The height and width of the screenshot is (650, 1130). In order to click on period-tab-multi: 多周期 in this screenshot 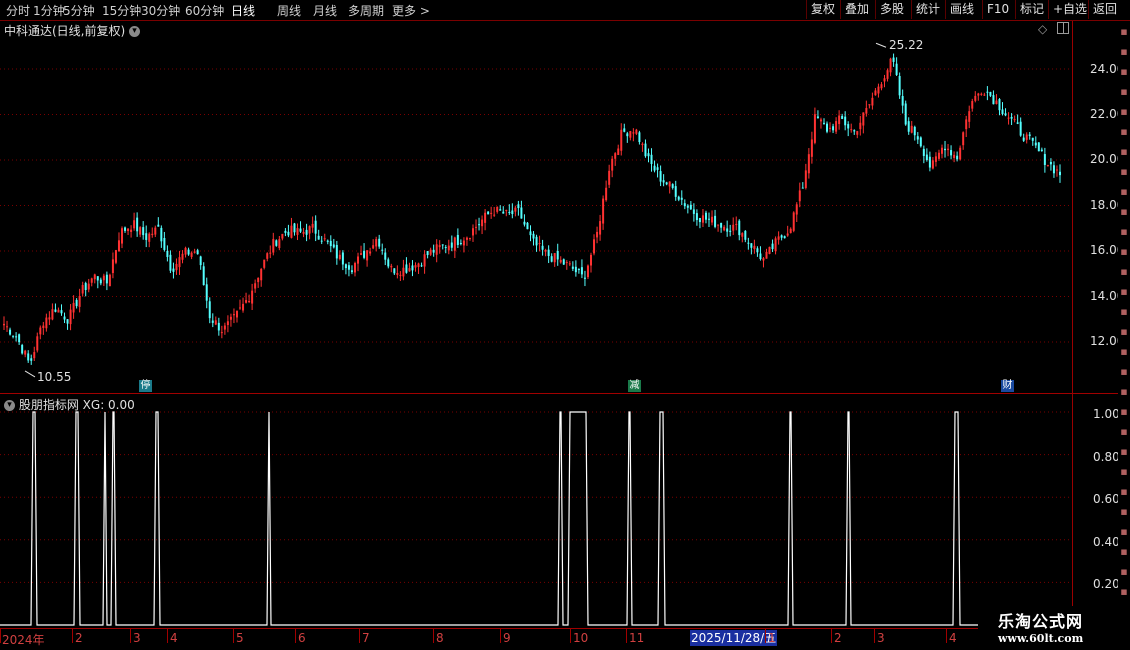, I will do `click(366, 10)`.